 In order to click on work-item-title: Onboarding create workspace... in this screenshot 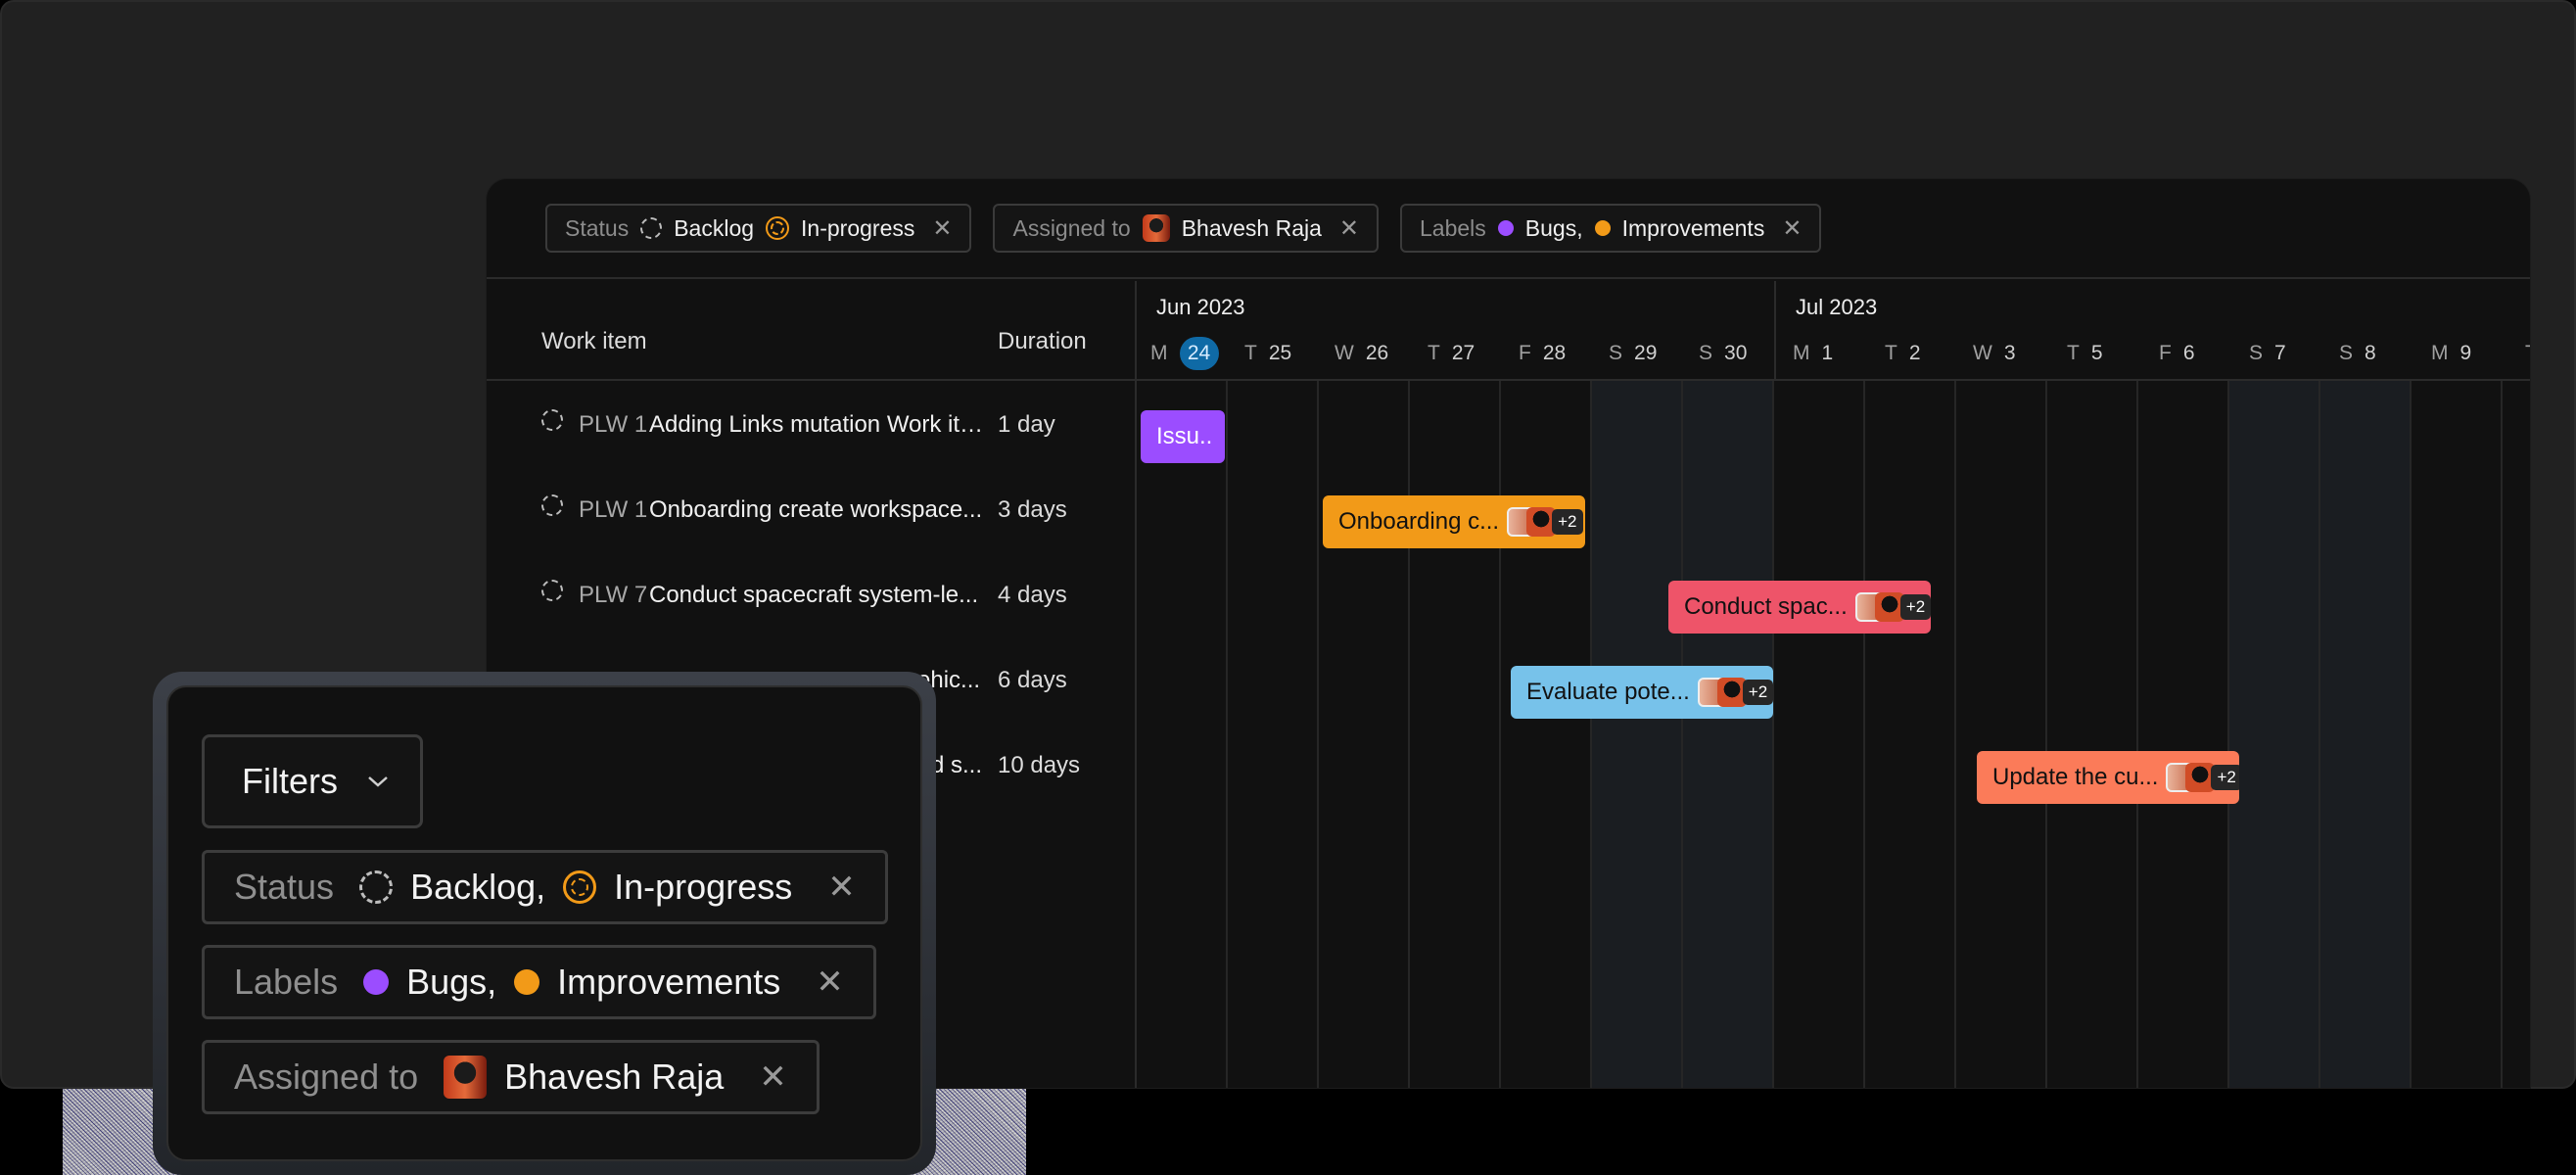, I will do `click(816, 509)`.